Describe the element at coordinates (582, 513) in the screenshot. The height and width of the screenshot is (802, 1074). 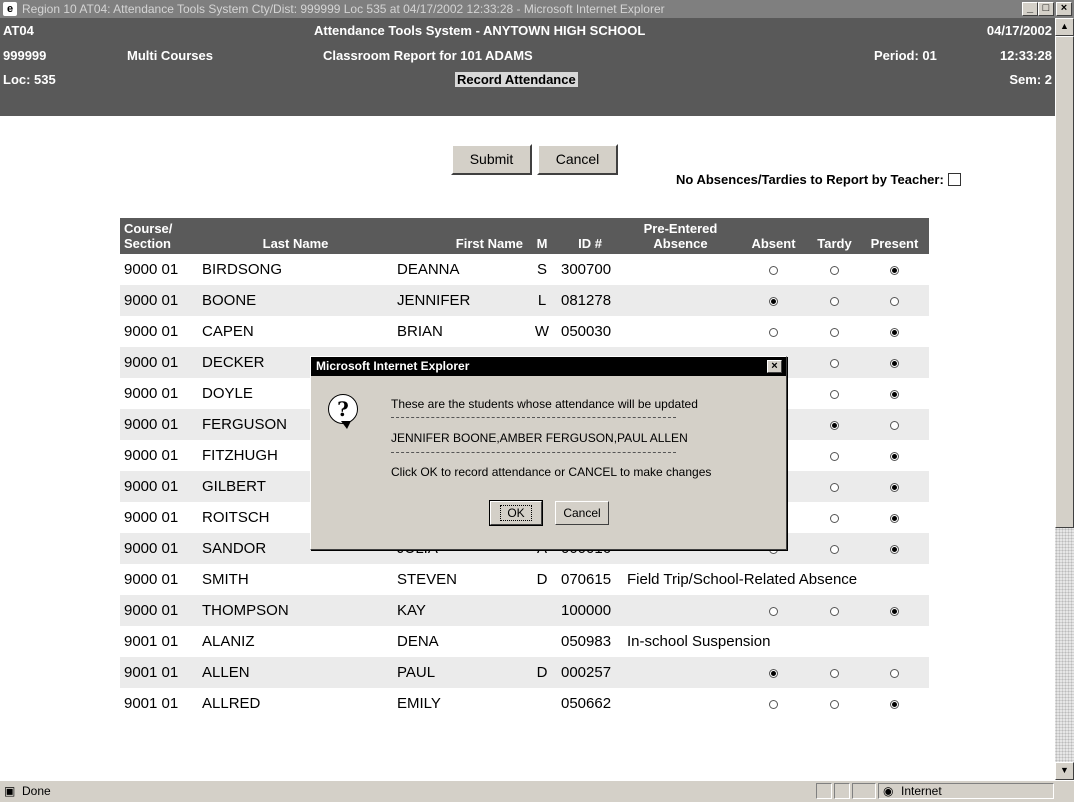
I see `dialog-cancel-button: Cancel` at that location.